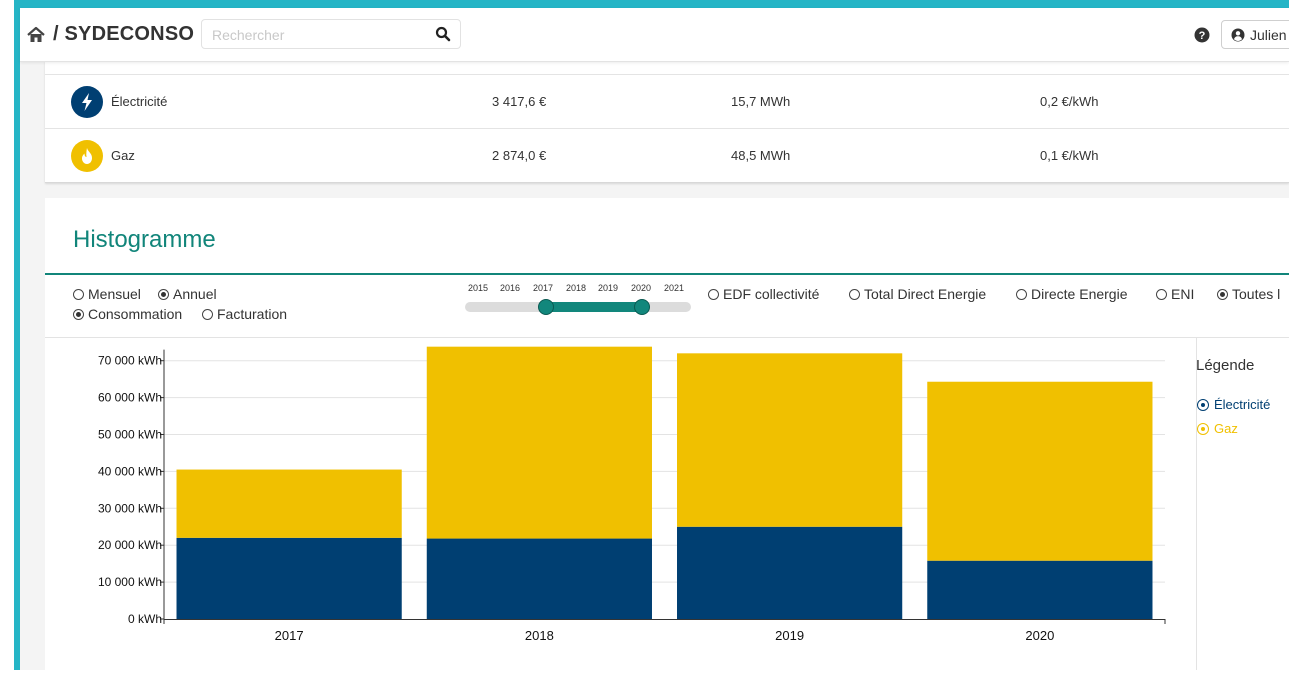  Describe the element at coordinates (130, 361) in the screenshot. I see `y-tick-label: 70 000 kWh` at that location.